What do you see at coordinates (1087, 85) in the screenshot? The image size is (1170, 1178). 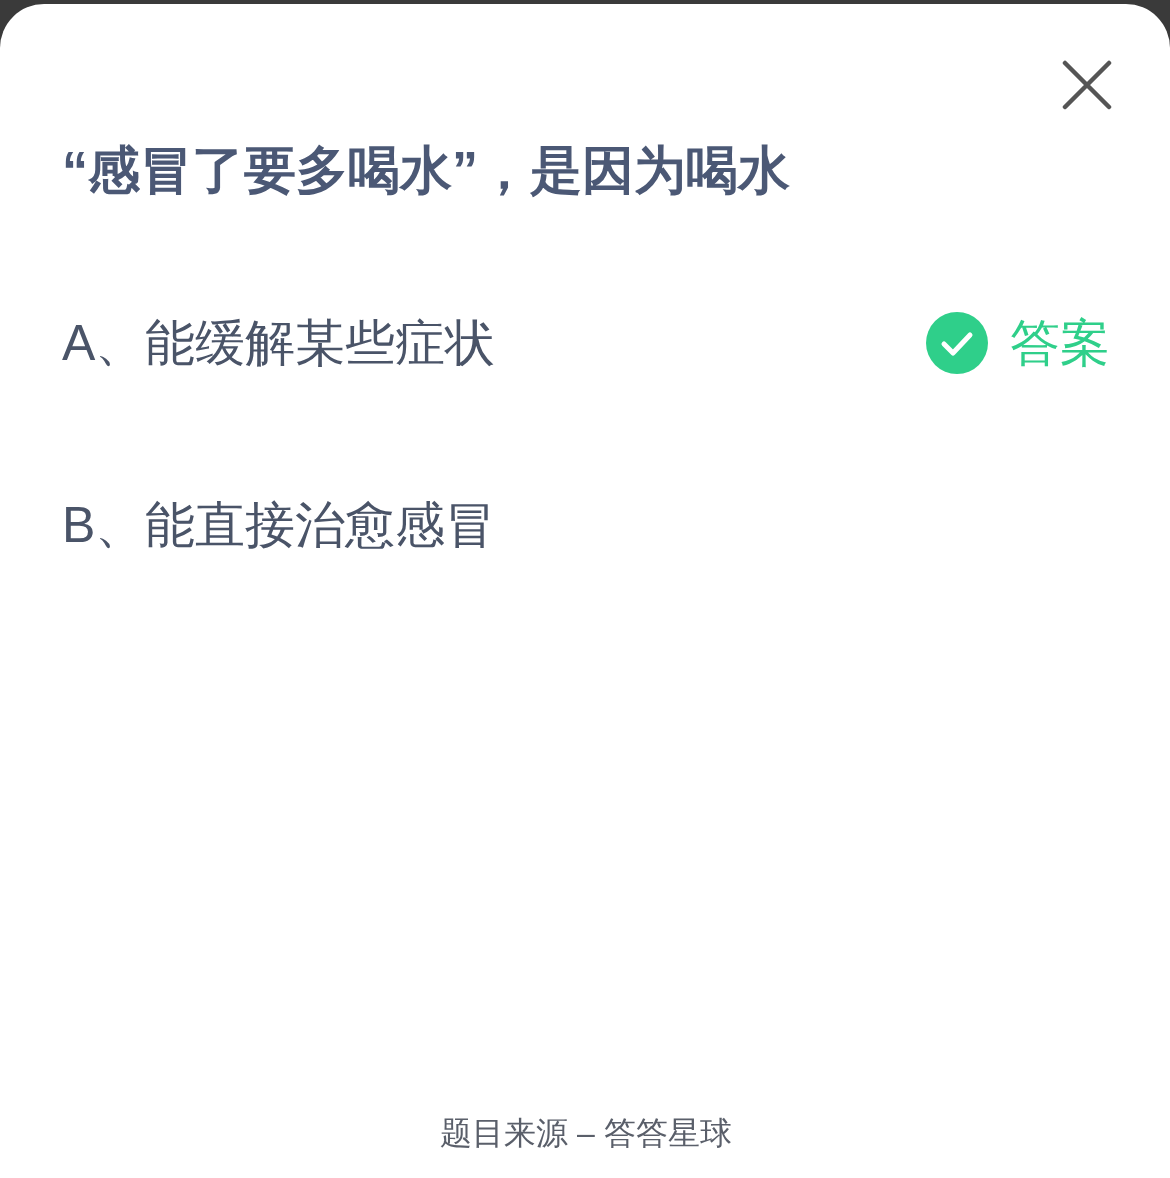 I see `close-button` at bounding box center [1087, 85].